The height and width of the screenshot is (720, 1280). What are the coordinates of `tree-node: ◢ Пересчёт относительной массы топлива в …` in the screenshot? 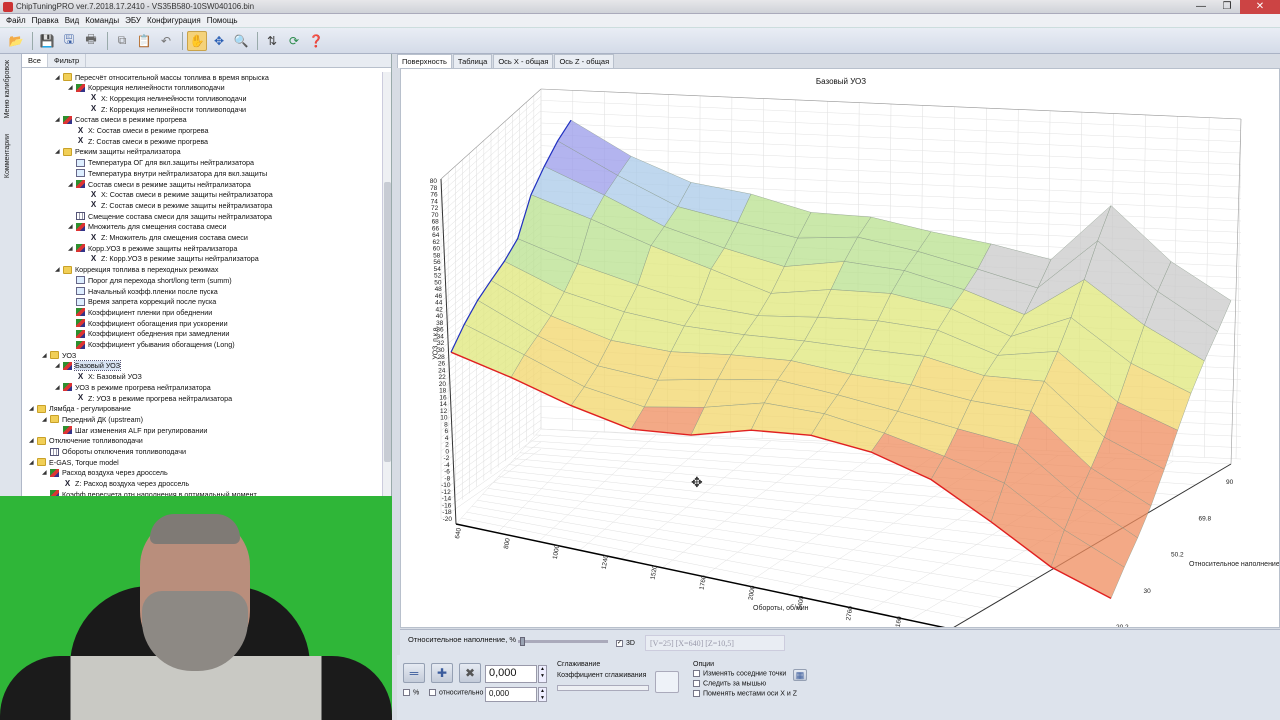 It's located at (162, 77).